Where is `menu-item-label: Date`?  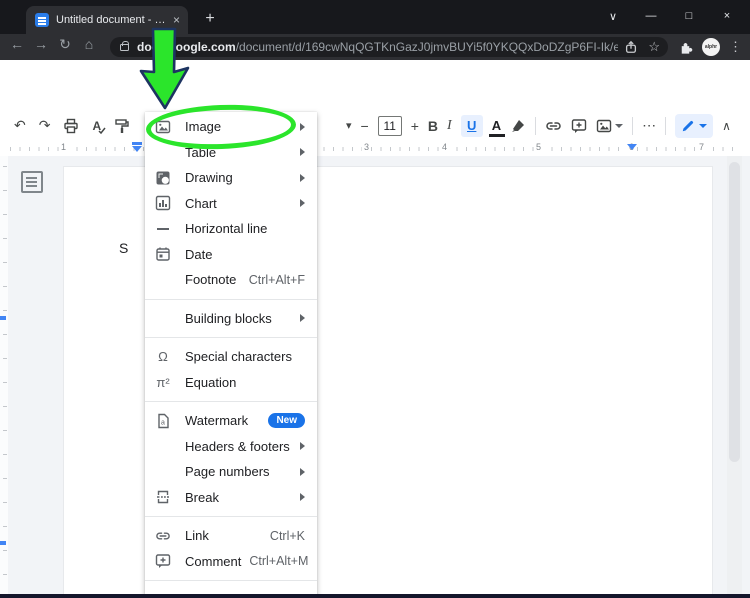
menu-item-label: Date is located at coordinates (199, 254).